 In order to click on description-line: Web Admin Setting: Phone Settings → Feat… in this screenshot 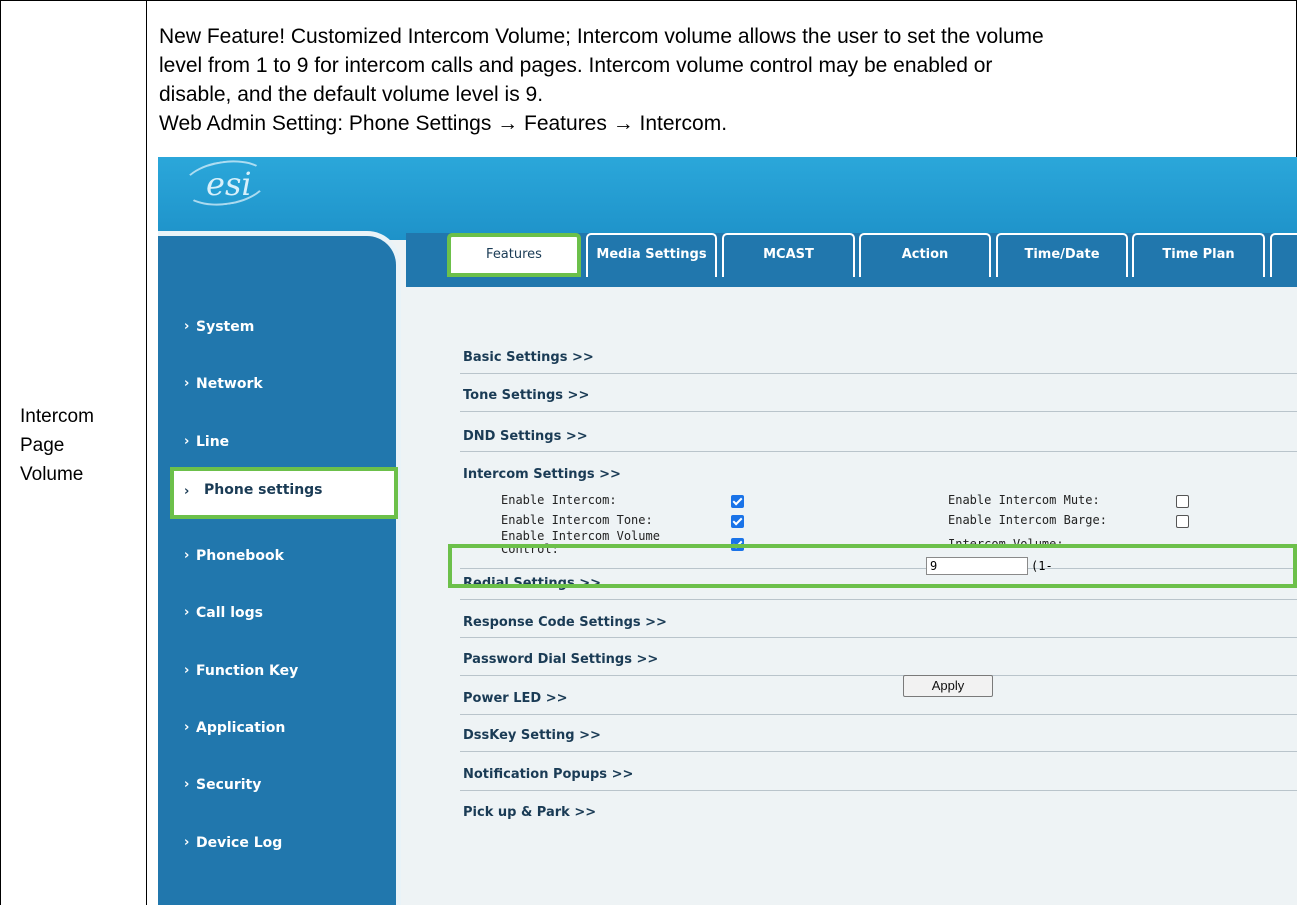, I will do `click(443, 123)`.